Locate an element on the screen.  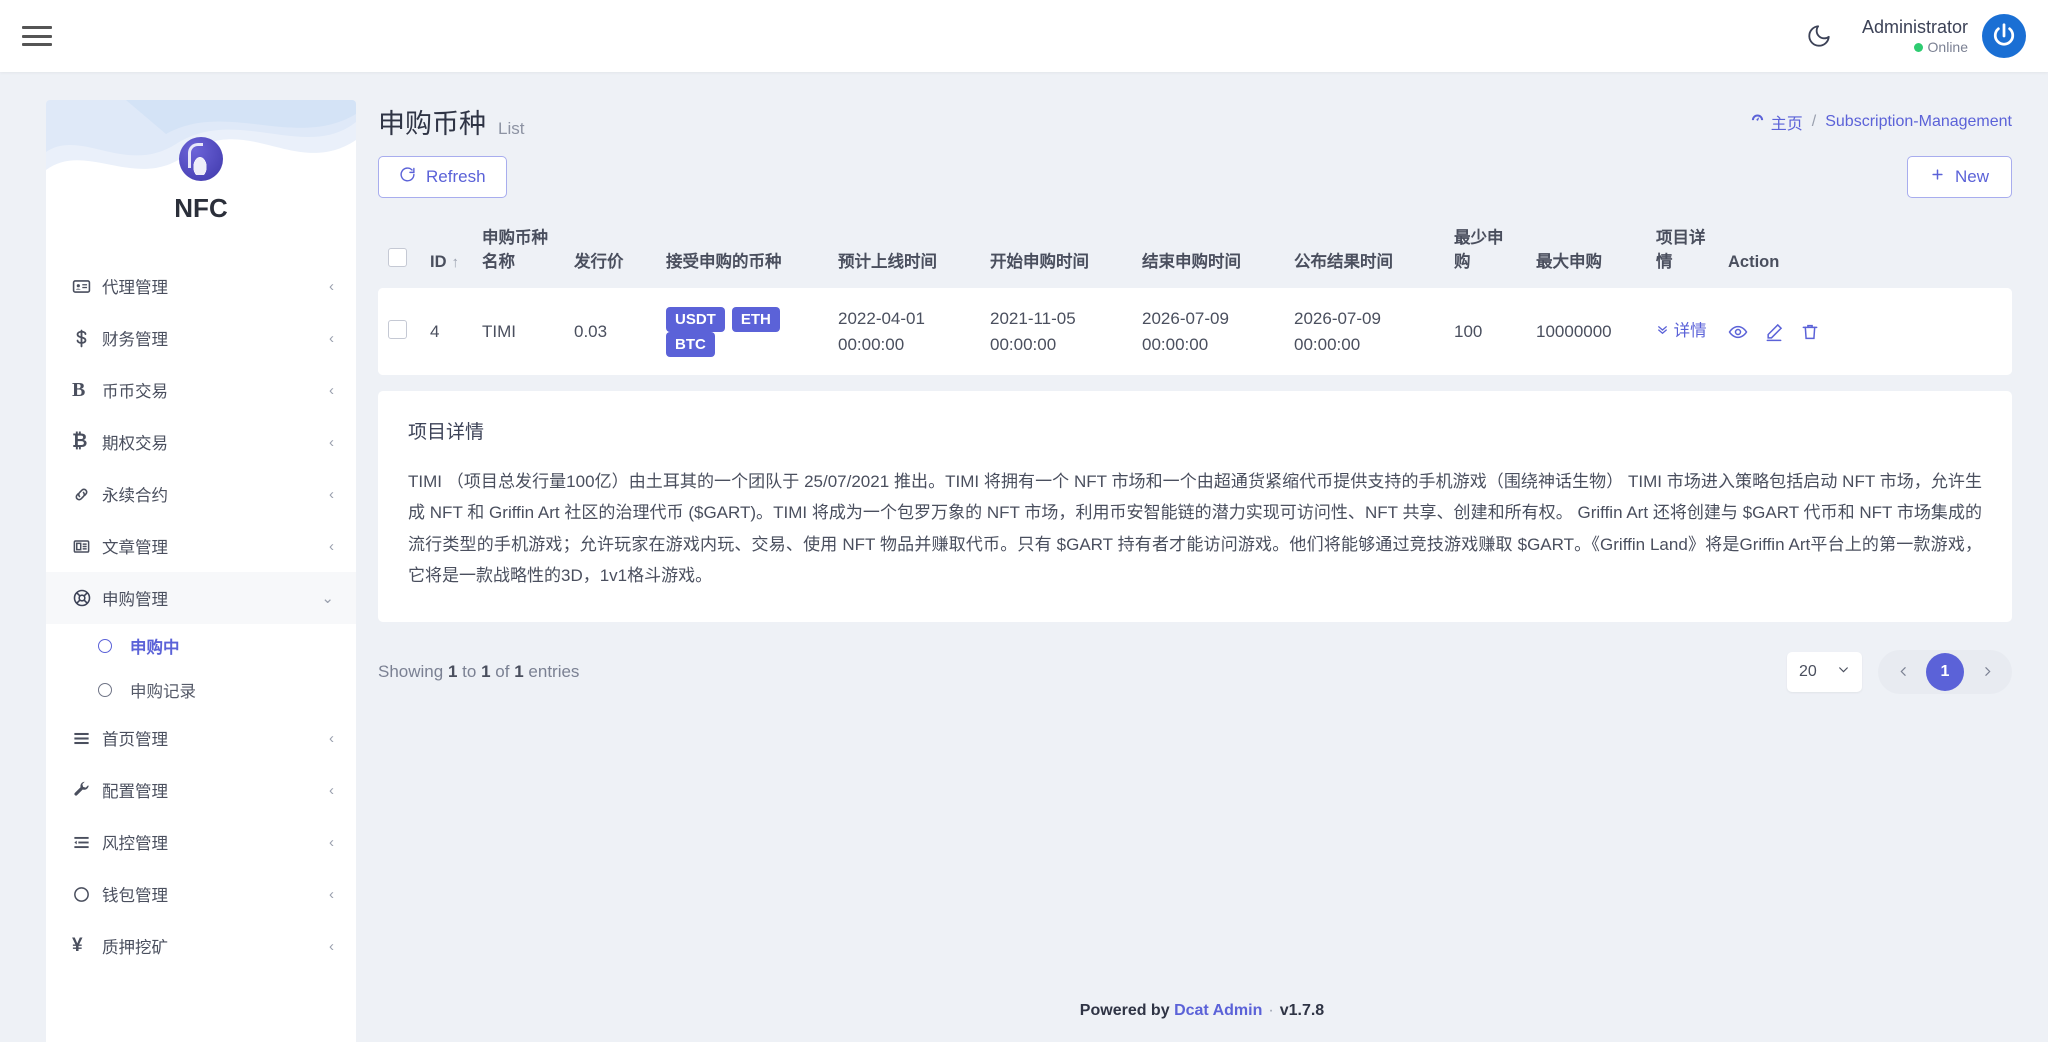
column-action: Action is located at coordinates (1754, 262).